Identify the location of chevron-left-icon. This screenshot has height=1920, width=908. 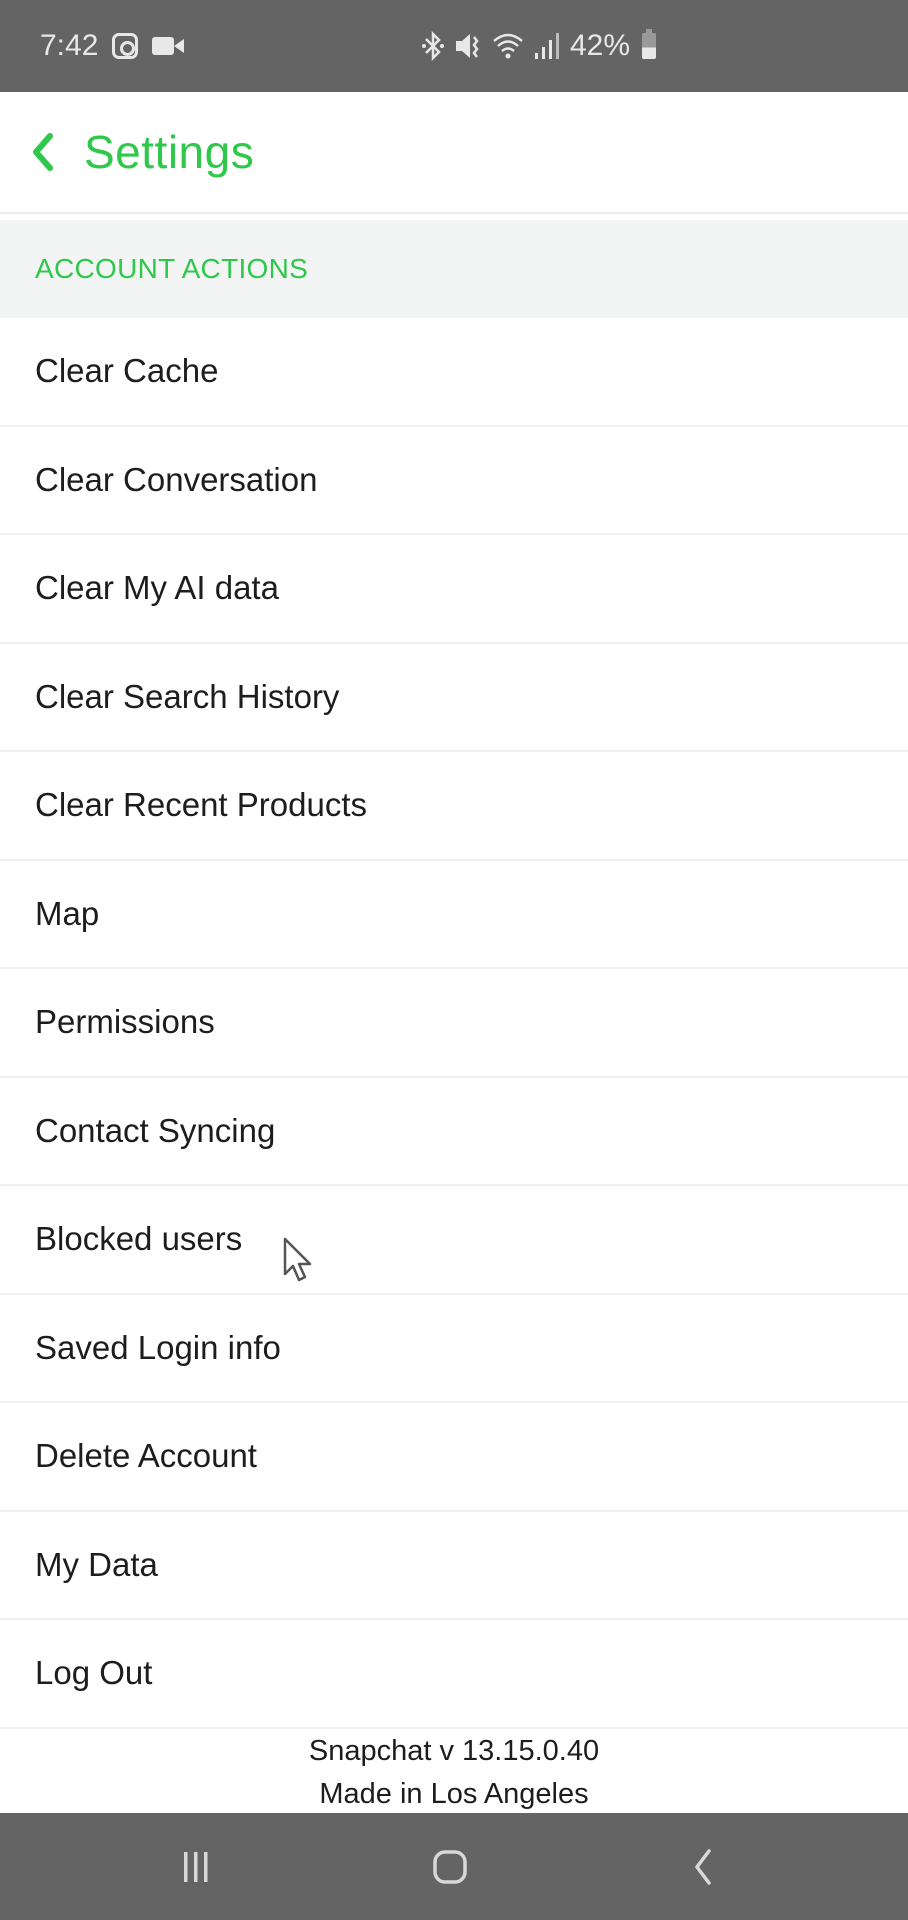
(43, 152).